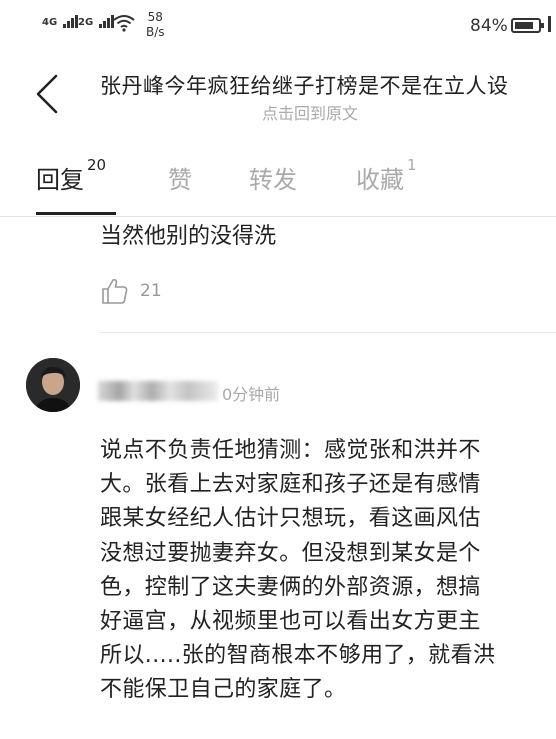  What do you see at coordinates (290, 553) in the screenshot?
I see `comment-line: 没想过要抛妻弃女。但没想到某女是个` at bounding box center [290, 553].